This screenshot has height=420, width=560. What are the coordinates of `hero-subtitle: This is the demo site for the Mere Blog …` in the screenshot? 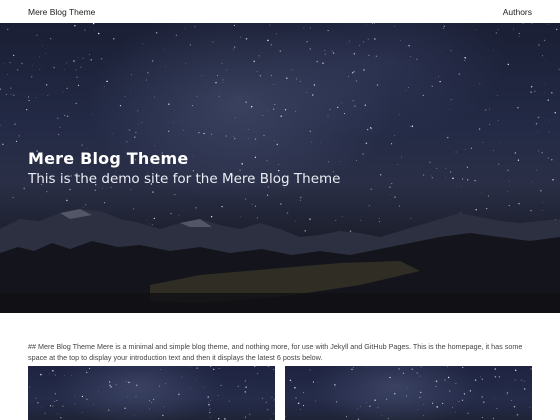 It's located at (184, 179).